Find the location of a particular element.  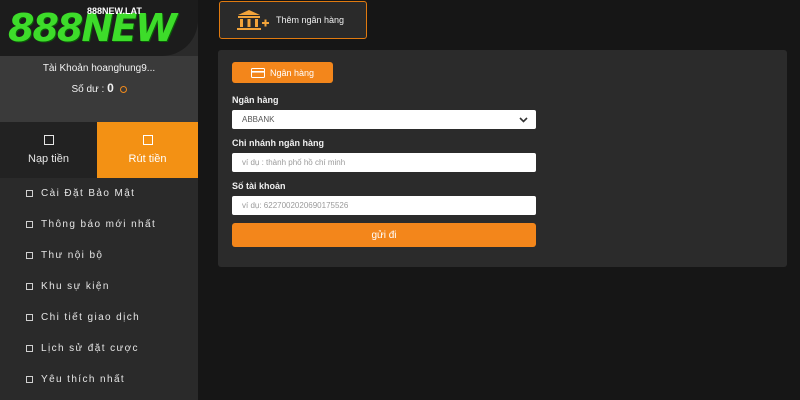

menu-item-inbox: Thư nội bộ is located at coordinates (99, 255).